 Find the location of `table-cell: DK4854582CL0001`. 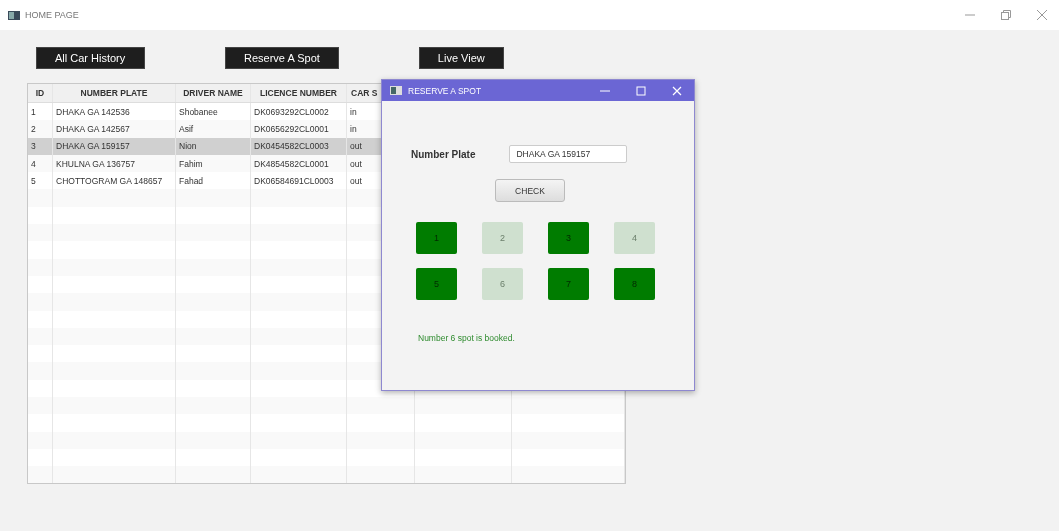

table-cell: DK4854582CL0001 is located at coordinates (291, 163).